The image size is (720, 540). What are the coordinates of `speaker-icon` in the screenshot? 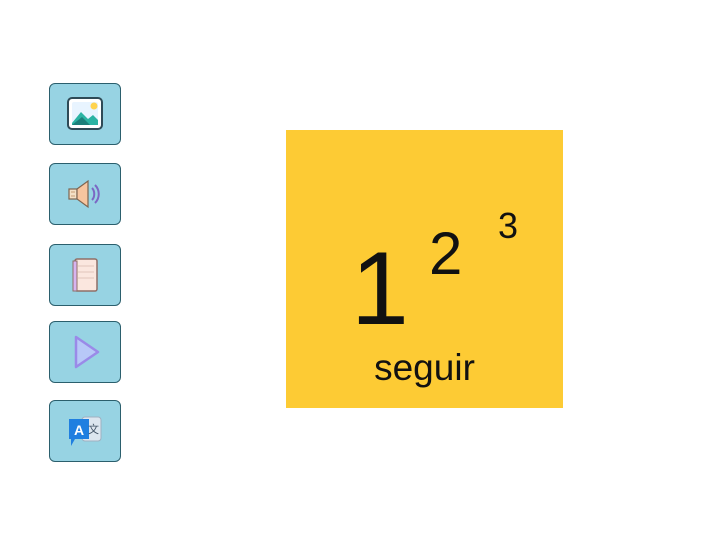 It's located at (85, 194).